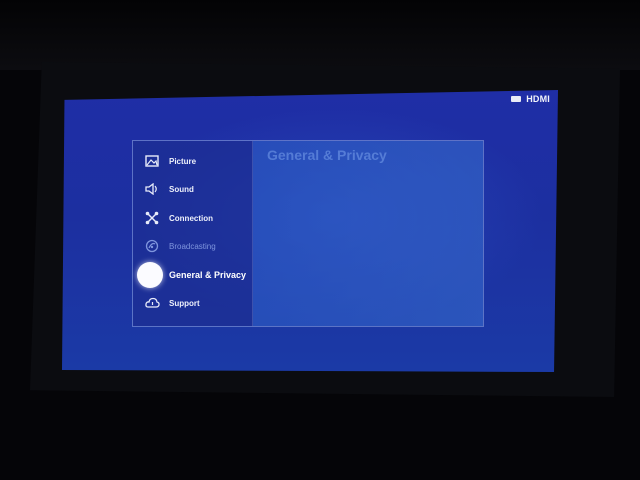 This screenshot has height=480, width=640. What do you see at coordinates (516, 99) in the screenshot?
I see `hdmi-input-icon` at bounding box center [516, 99].